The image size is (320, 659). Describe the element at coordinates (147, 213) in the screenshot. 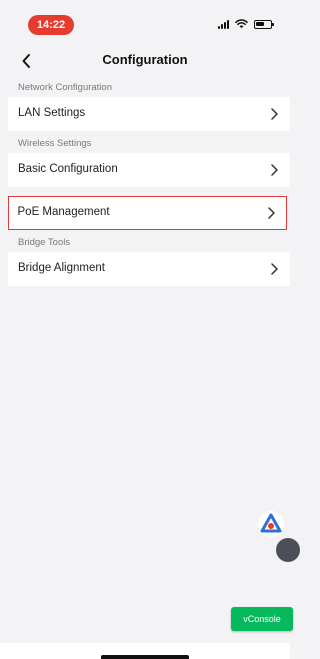

I see `menu-item-poe-management: PoE Management` at that location.